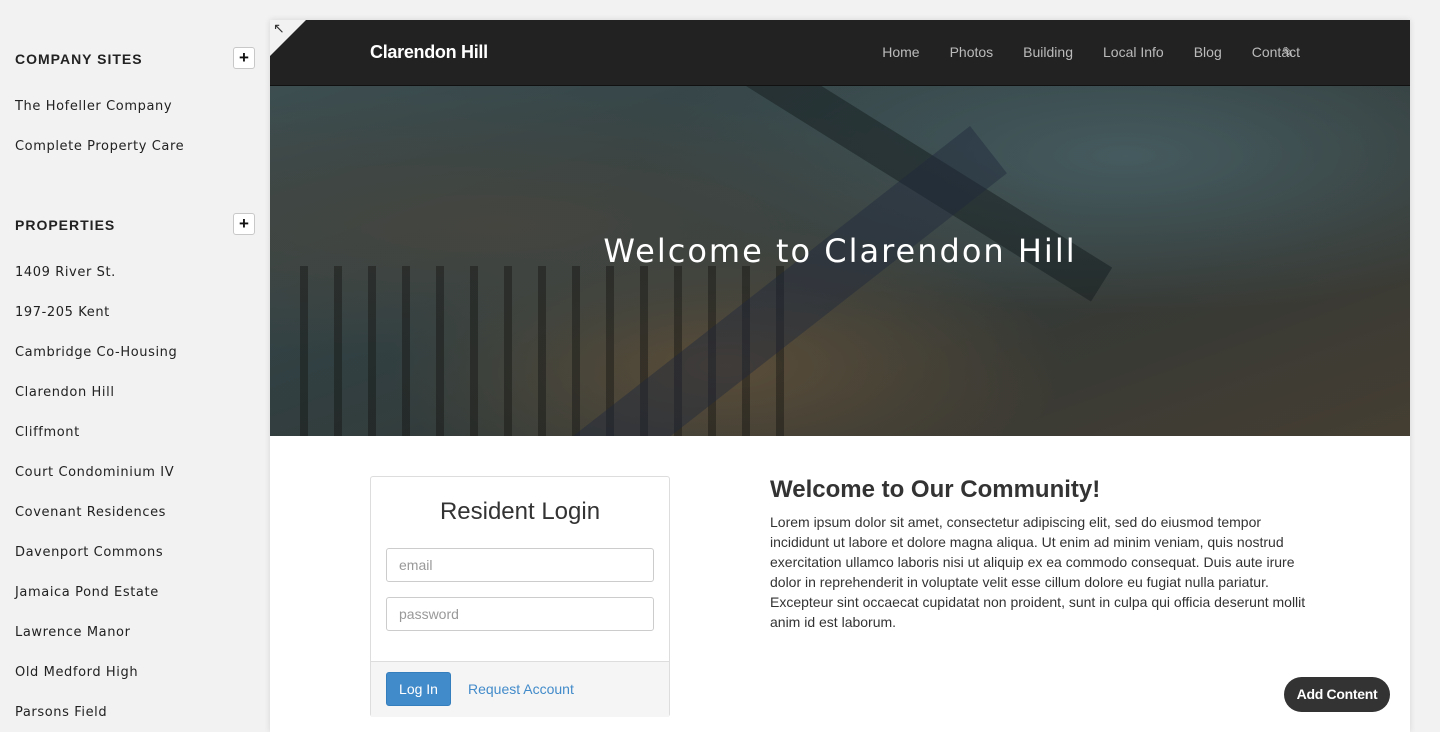  I want to click on sidebar-item-property: Court Condominium IV, so click(94, 472).